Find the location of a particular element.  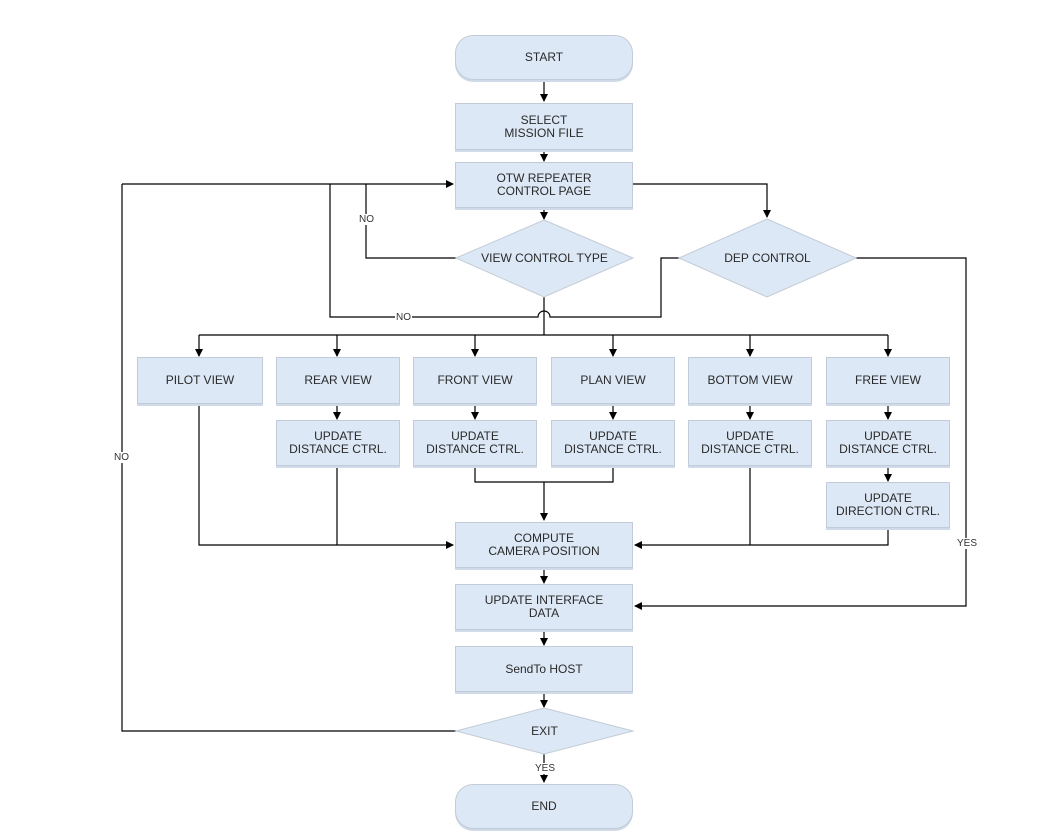

rear-view-process: REAR VIEW is located at coordinates (338, 380).